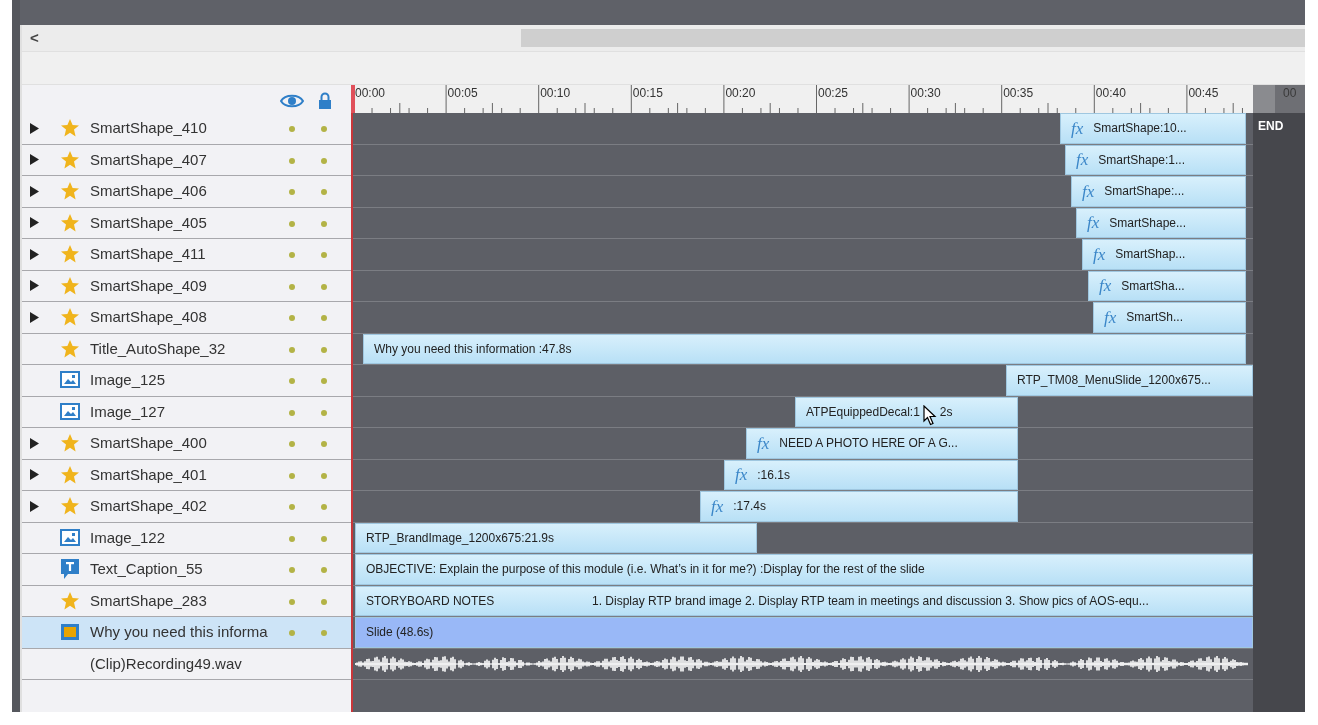  I want to click on layer-row: Text_Caption_55, so click(186, 570).